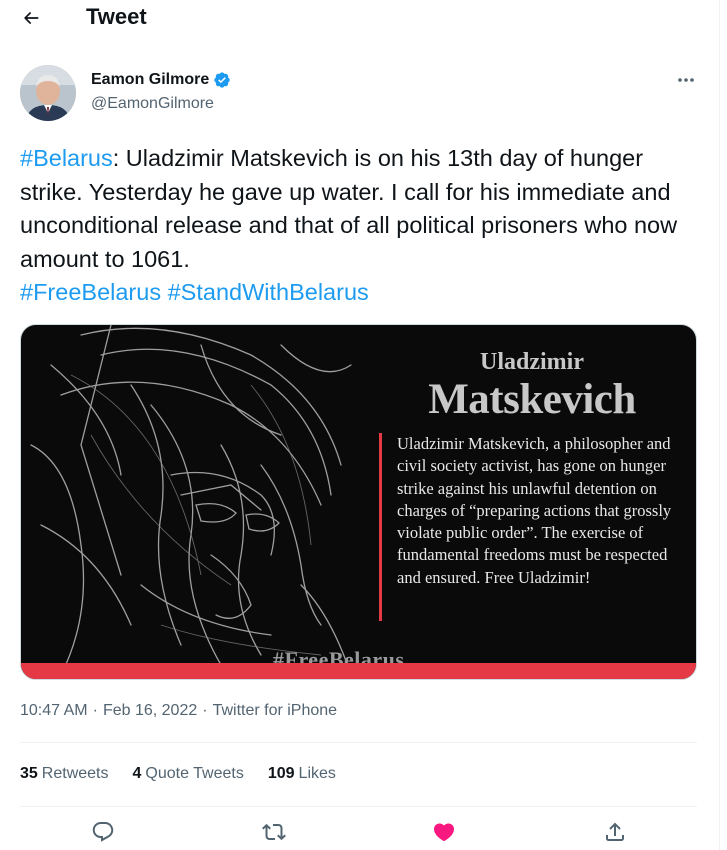 The height and width of the screenshot is (850, 727). I want to click on tweet-time: 10:47 AM, so click(54, 711).